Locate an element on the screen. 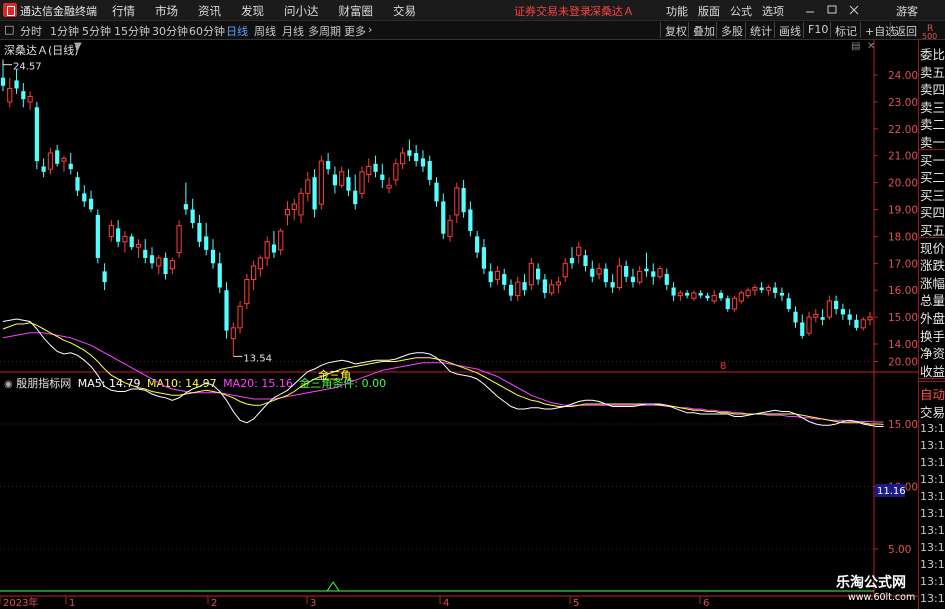 The width and height of the screenshot is (945, 609). high-price-label: 24.57 is located at coordinates (27, 67).